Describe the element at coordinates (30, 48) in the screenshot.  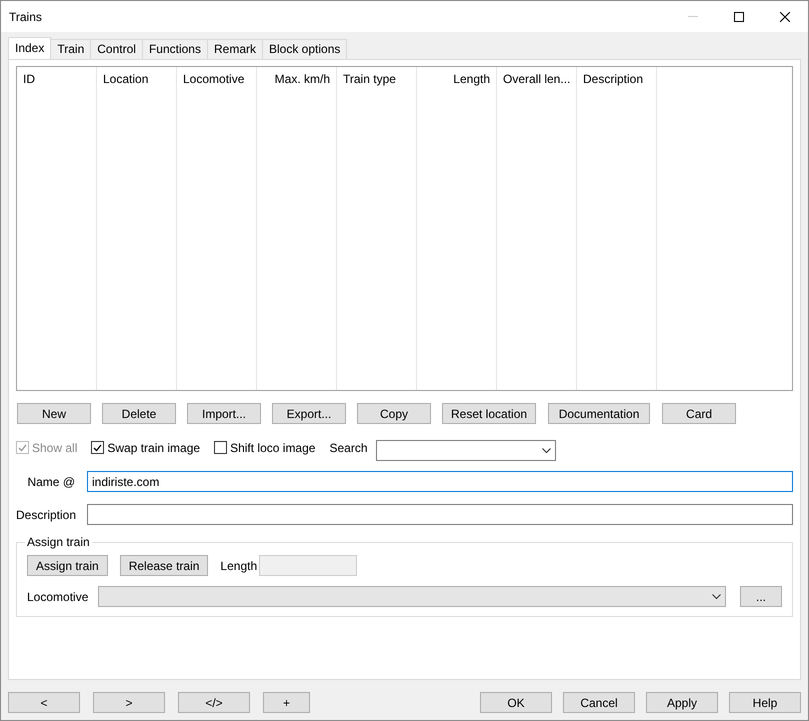
I see `tab: Index` at that location.